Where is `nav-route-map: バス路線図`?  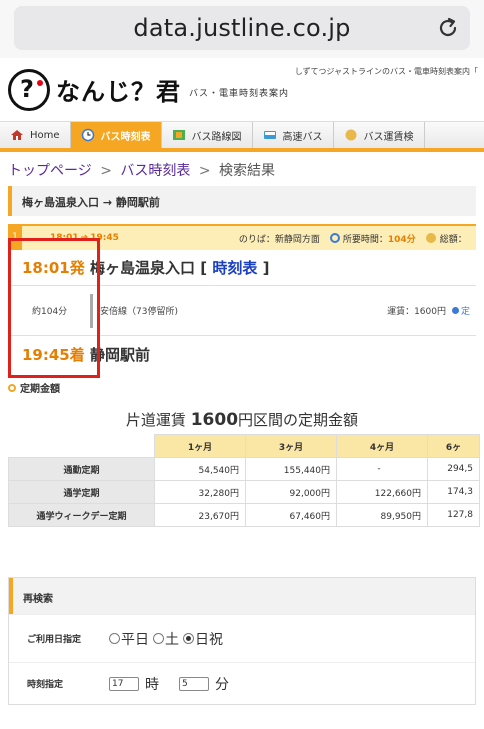 nav-route-map: バス路線図 is located at coordinates (207, 135).